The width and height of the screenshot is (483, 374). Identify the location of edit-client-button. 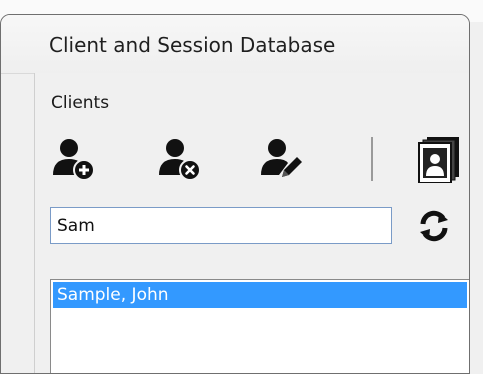
(281, 159).